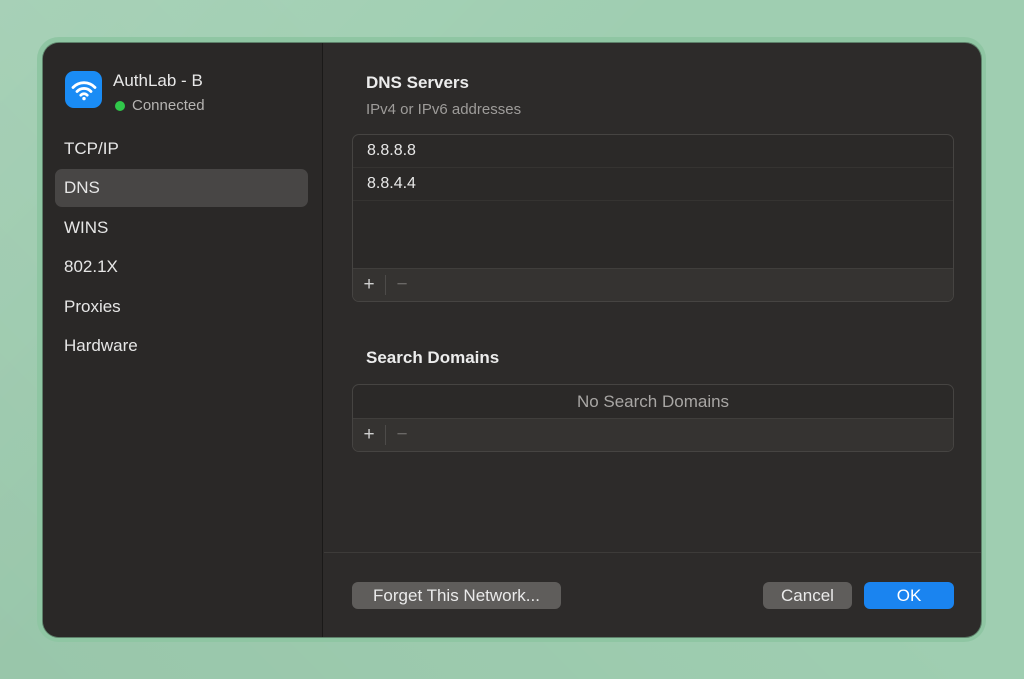 The height and width of the screenshot is (679, 1024). What do you see at coordinates (181, 307) in the screenshot?
I see `sidebar-item-proxies: Proxies` at bounding box center [181, 307].